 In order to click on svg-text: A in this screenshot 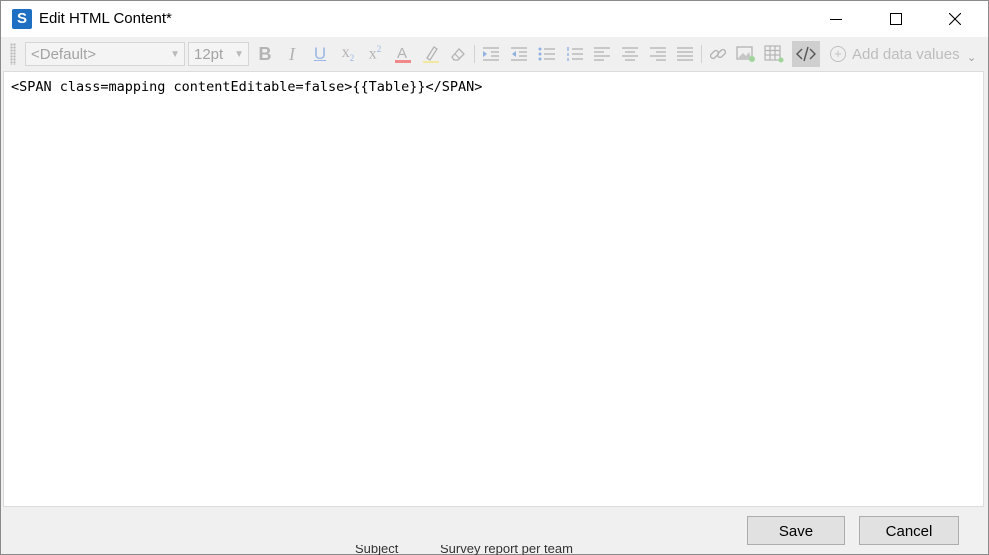, I will do `click(402, 53)`.